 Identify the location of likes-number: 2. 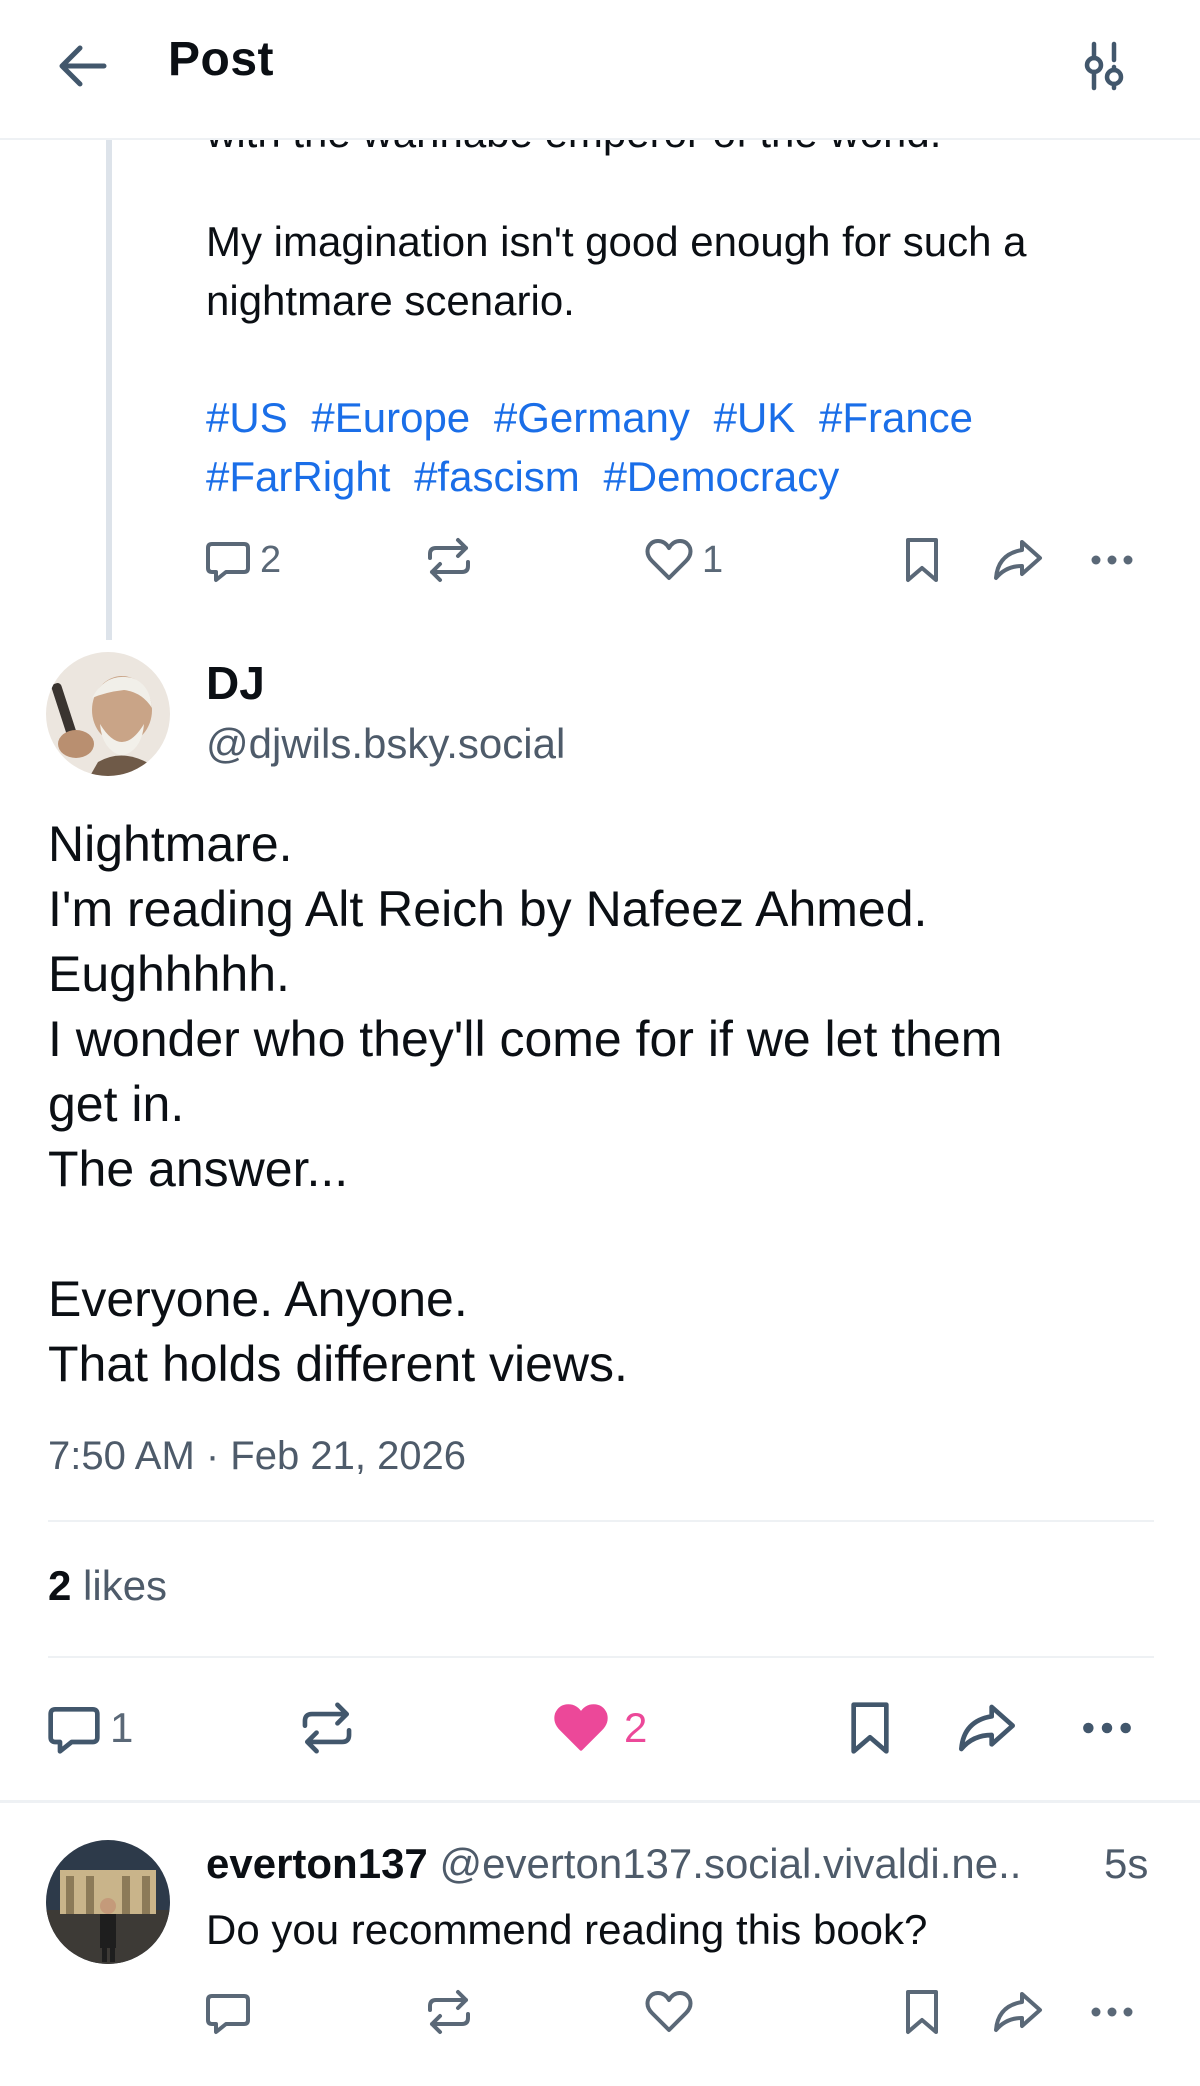
(60, 1585).